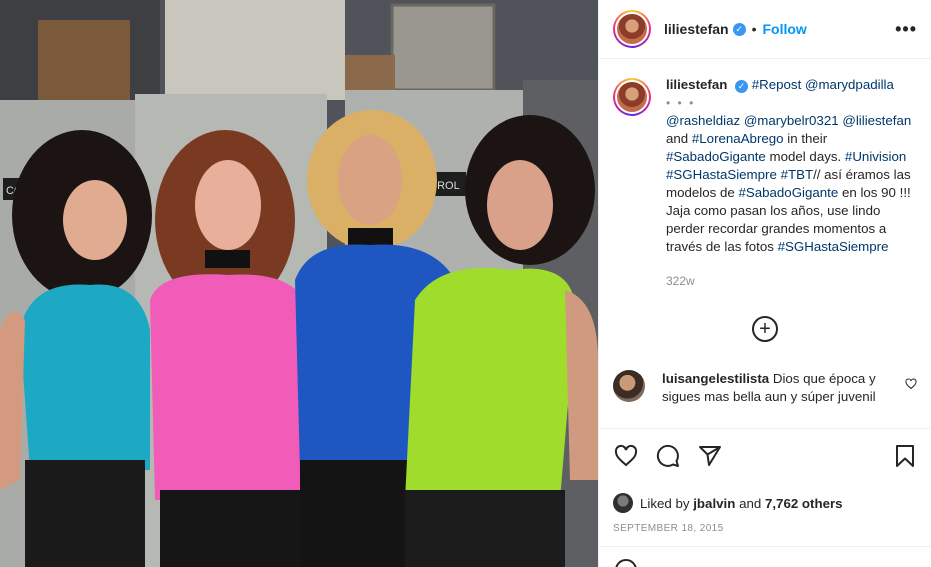  Describe the element at coordinates (765, 528) in the screenshot. I see `post-date: SEPTEMBER 18, 2015` at that location.